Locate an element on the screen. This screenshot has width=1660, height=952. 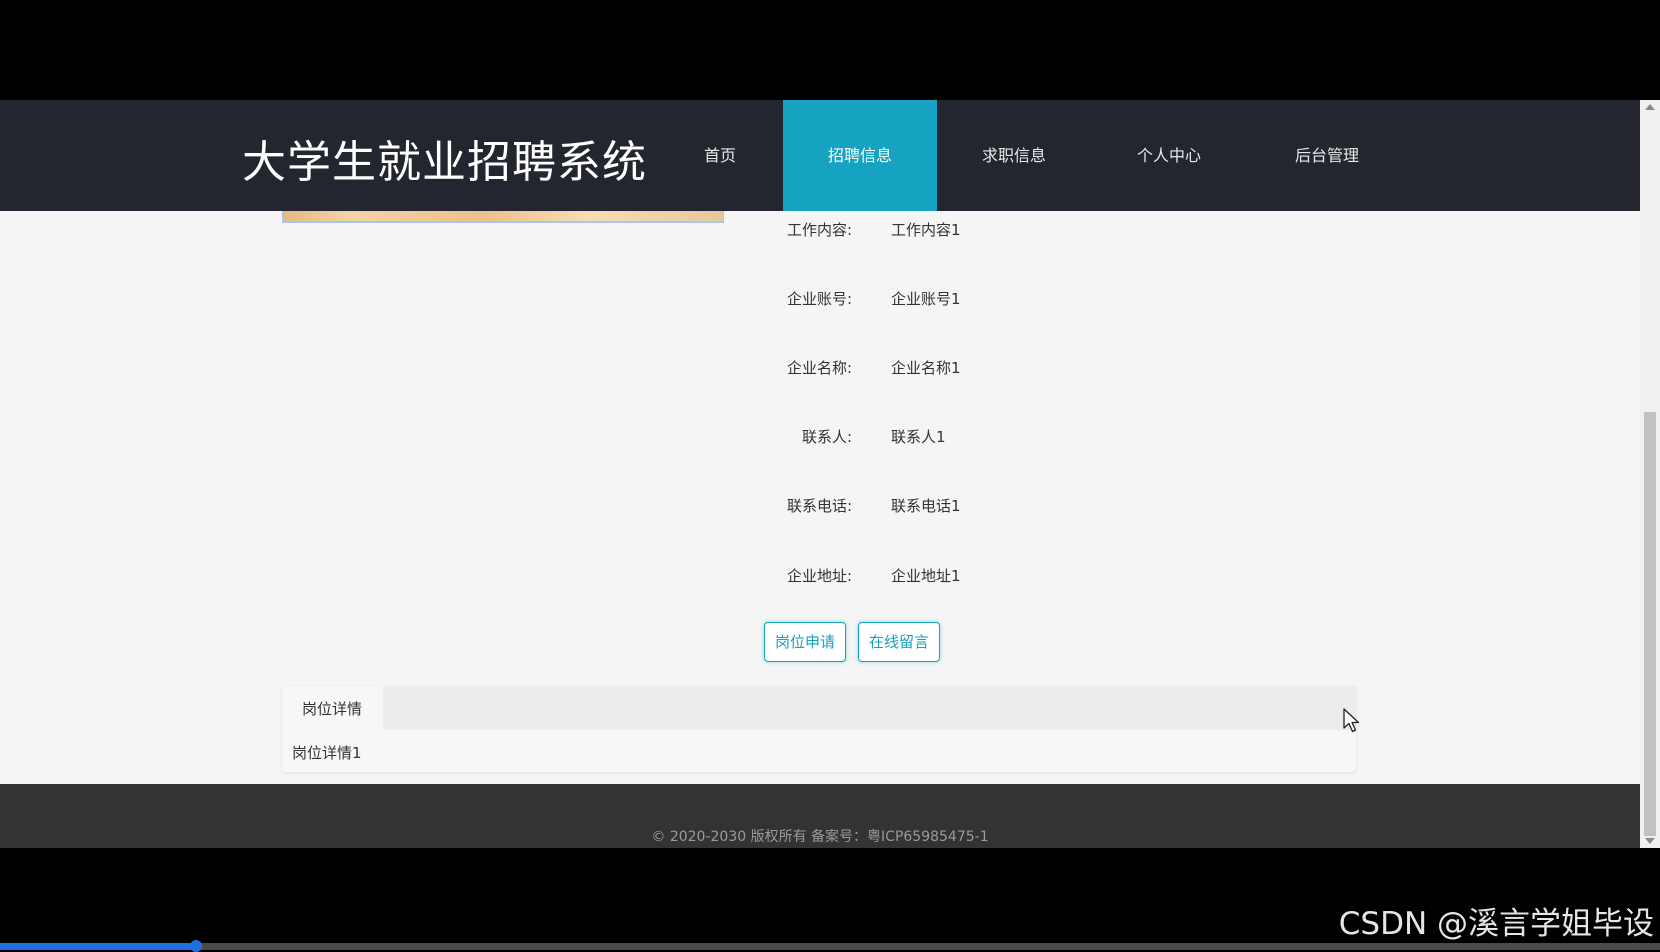
video-progress-fill is located at coordinates (98, 946).